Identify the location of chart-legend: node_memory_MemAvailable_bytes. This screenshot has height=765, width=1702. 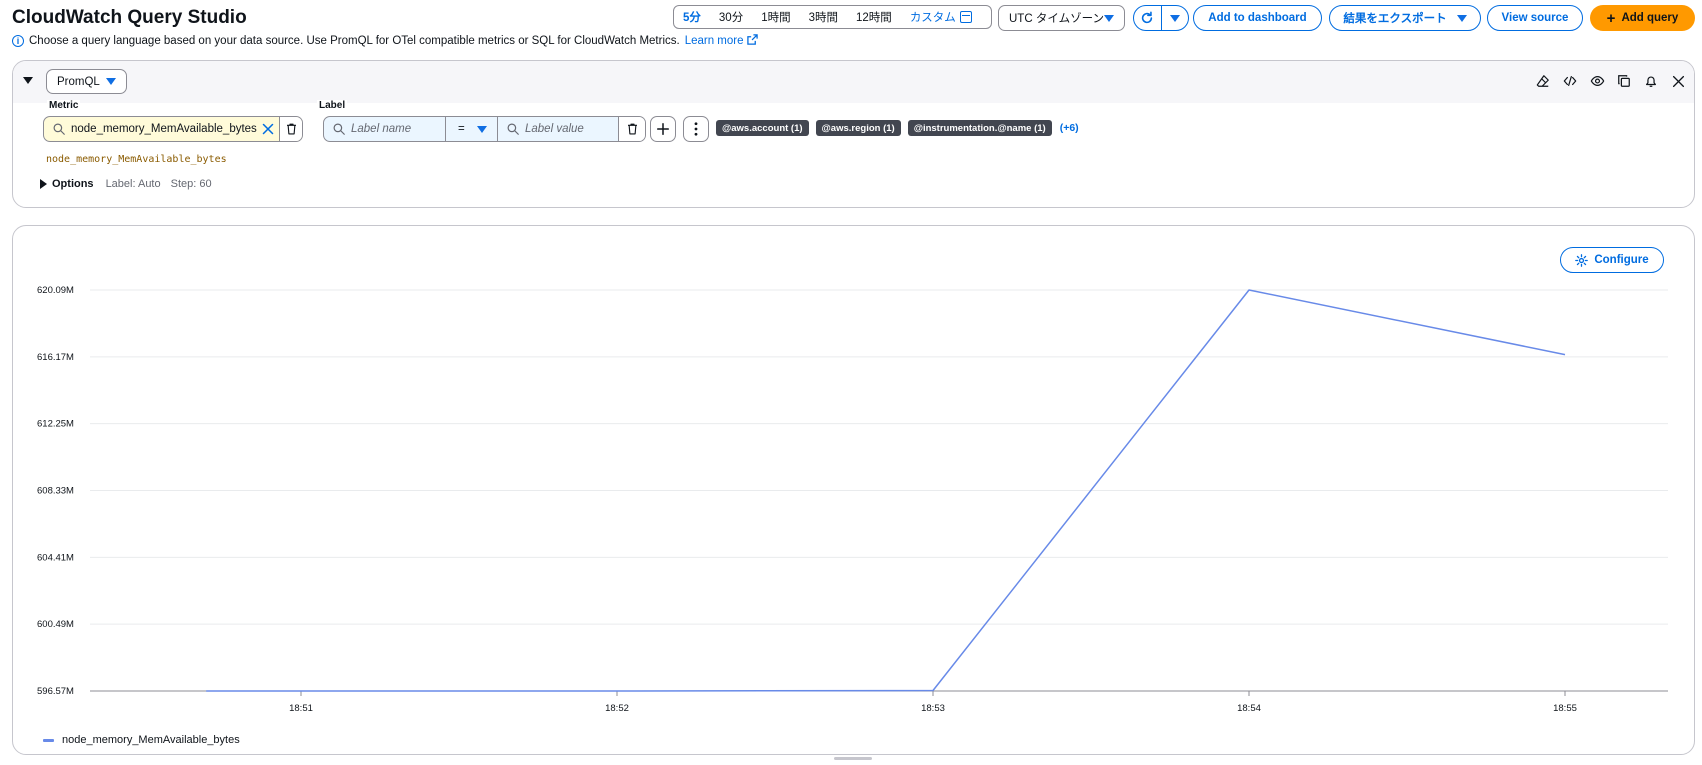
(141, 740).